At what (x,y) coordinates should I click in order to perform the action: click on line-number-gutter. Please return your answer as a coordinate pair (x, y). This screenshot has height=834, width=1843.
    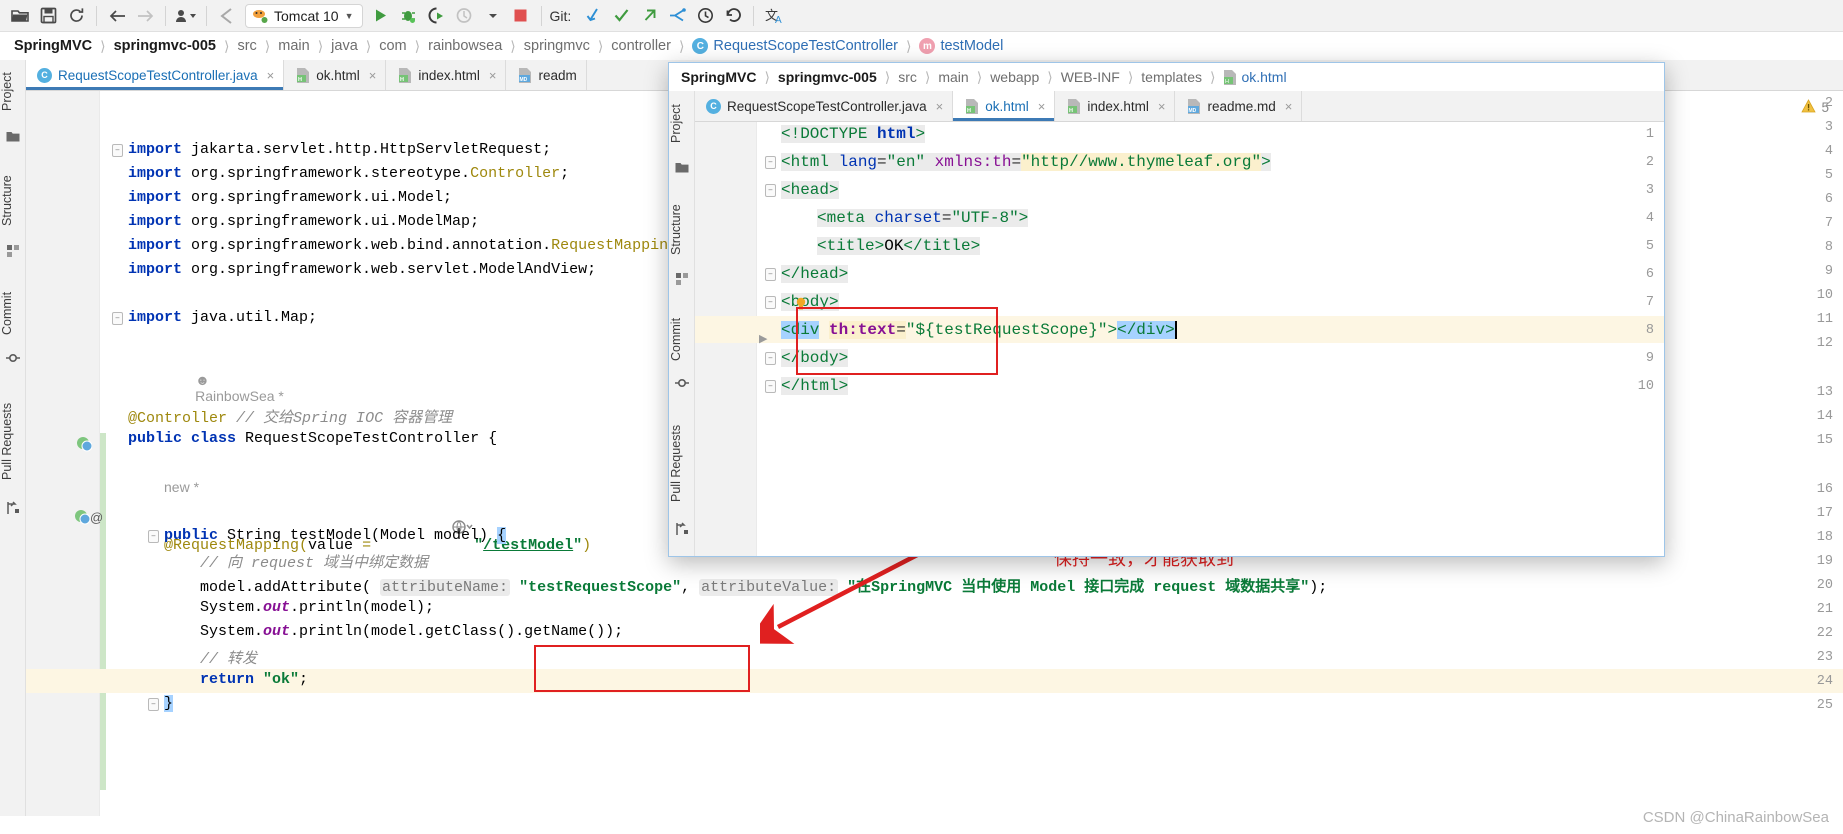
    Looking at the image, I should click on (63, 462).